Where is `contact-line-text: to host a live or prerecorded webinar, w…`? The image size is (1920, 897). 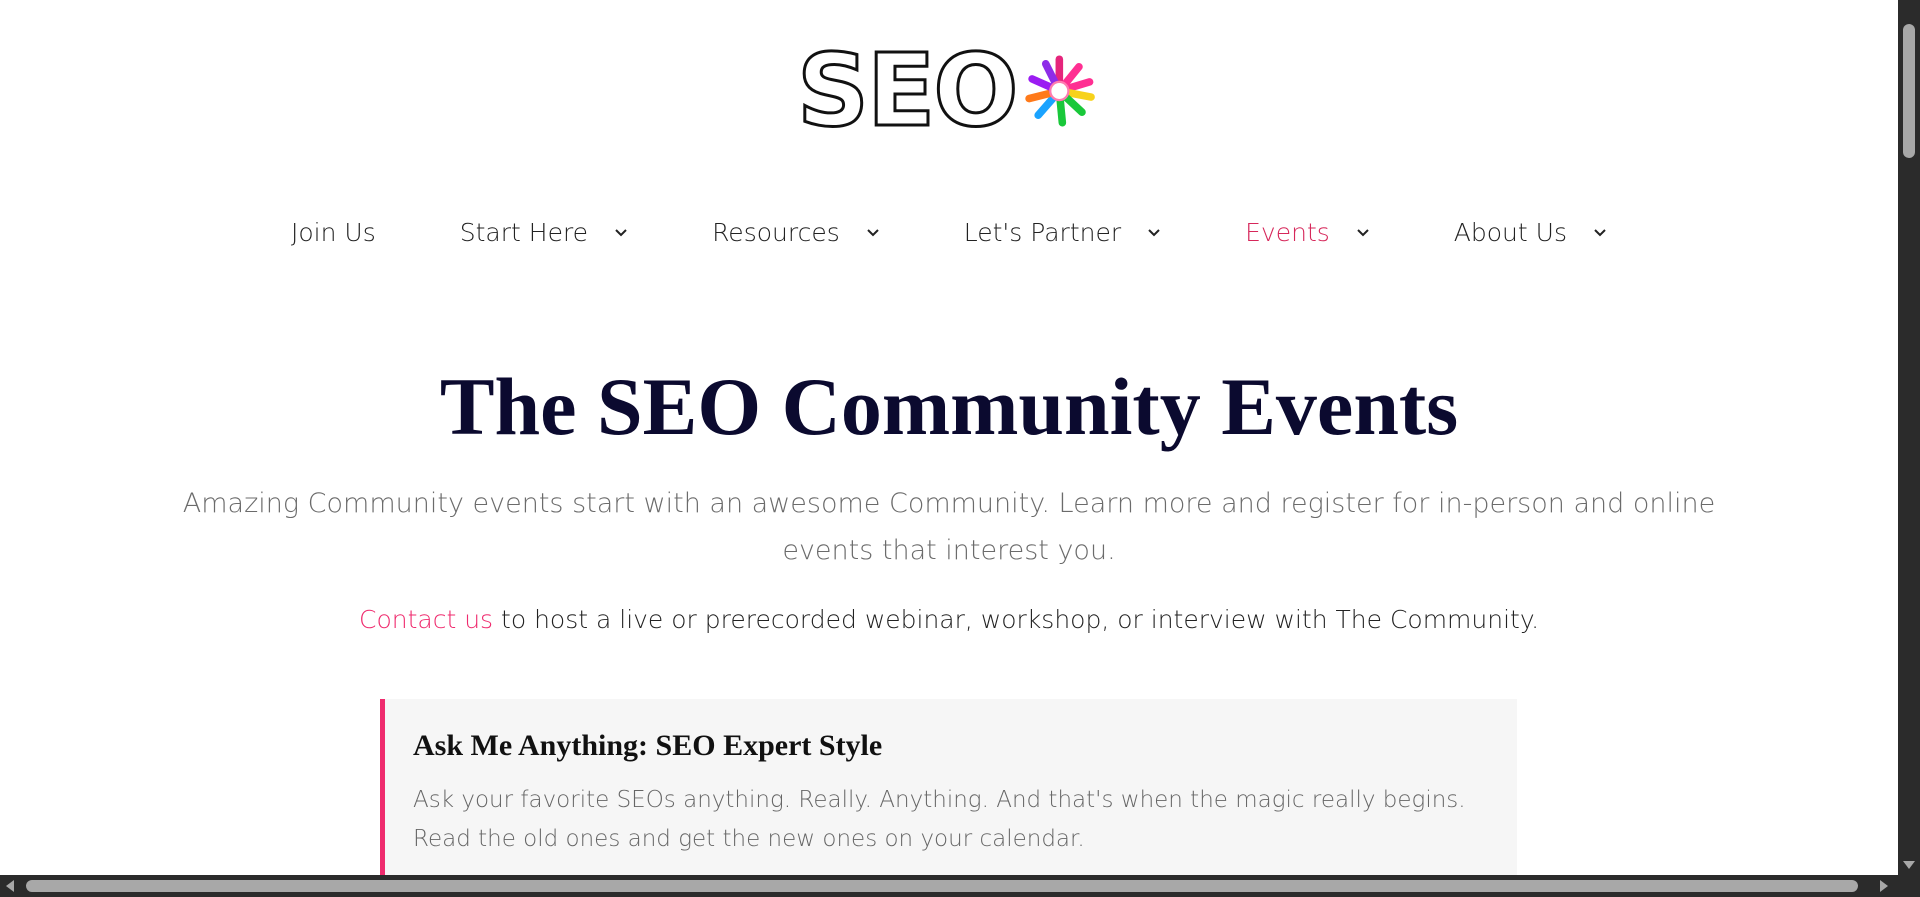
contact-line-text: to host a live or prerecorded webinar, w… is located at coordinates (1016, 619).